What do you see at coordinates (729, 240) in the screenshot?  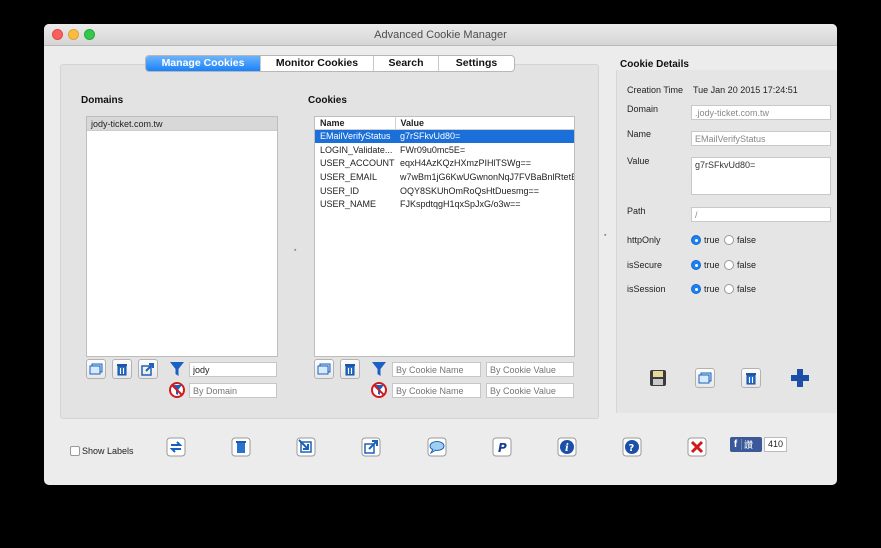 I see `httponly-false-radio` at bounding box center [729, 240].